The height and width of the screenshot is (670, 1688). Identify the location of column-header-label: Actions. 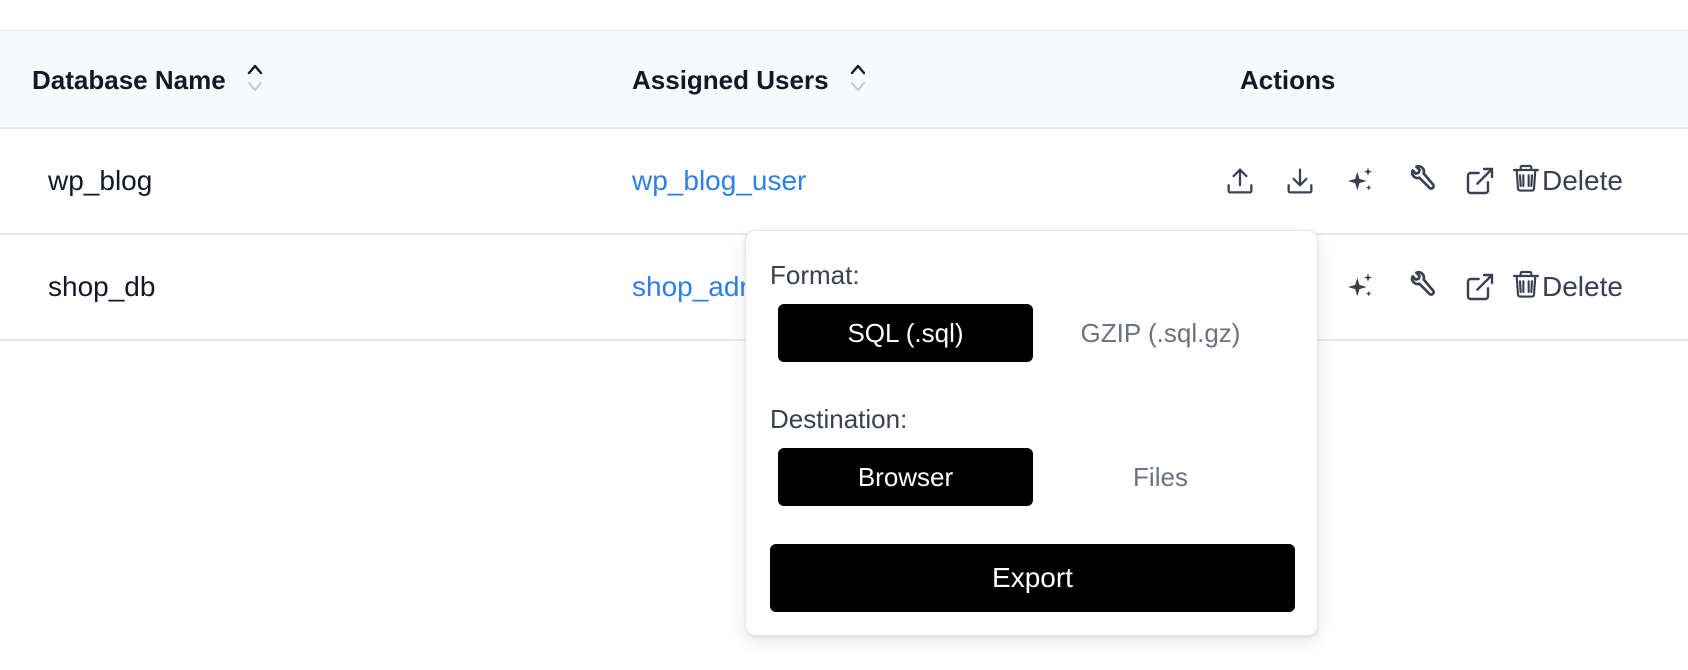
(1288, 79).